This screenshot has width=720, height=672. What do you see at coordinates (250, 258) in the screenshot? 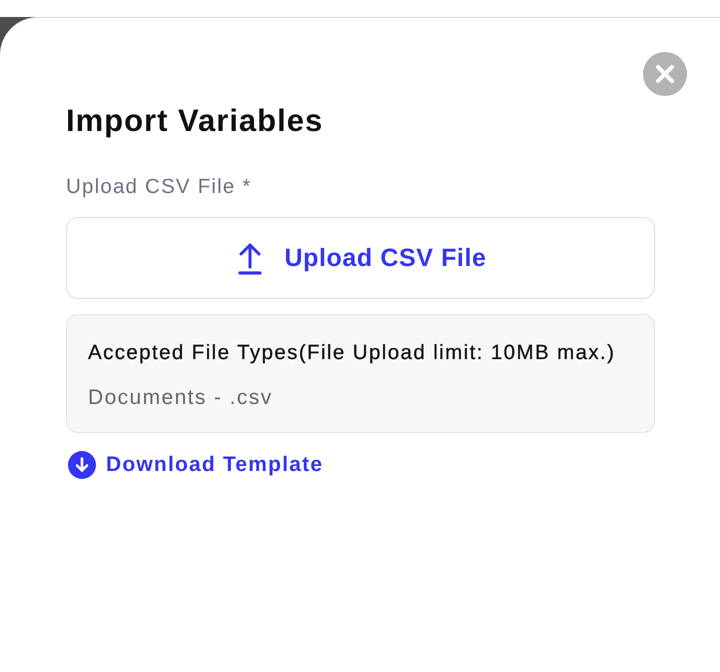
I see `upload-icon` at bounding box center [250, 258].